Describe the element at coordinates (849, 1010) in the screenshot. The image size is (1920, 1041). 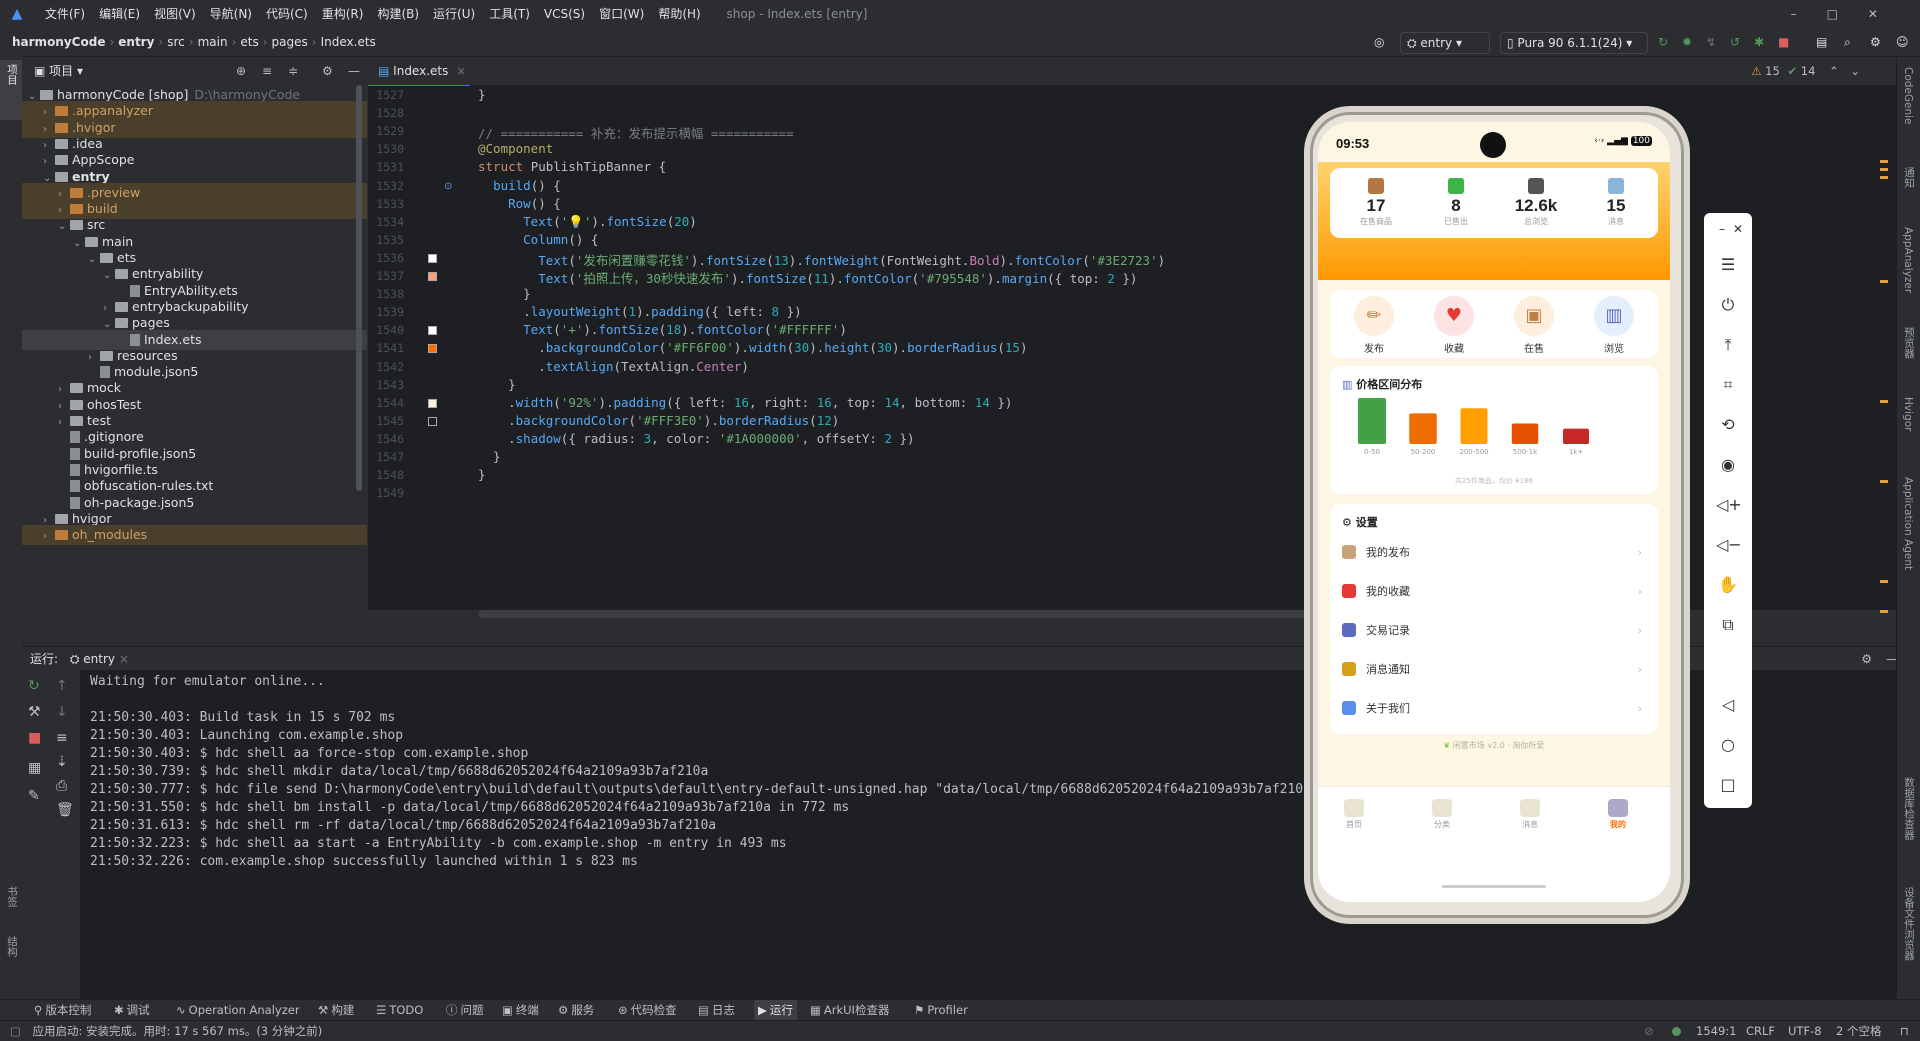
I see `bottom-tool-button: ▦ ArkUI检查器` at that location.